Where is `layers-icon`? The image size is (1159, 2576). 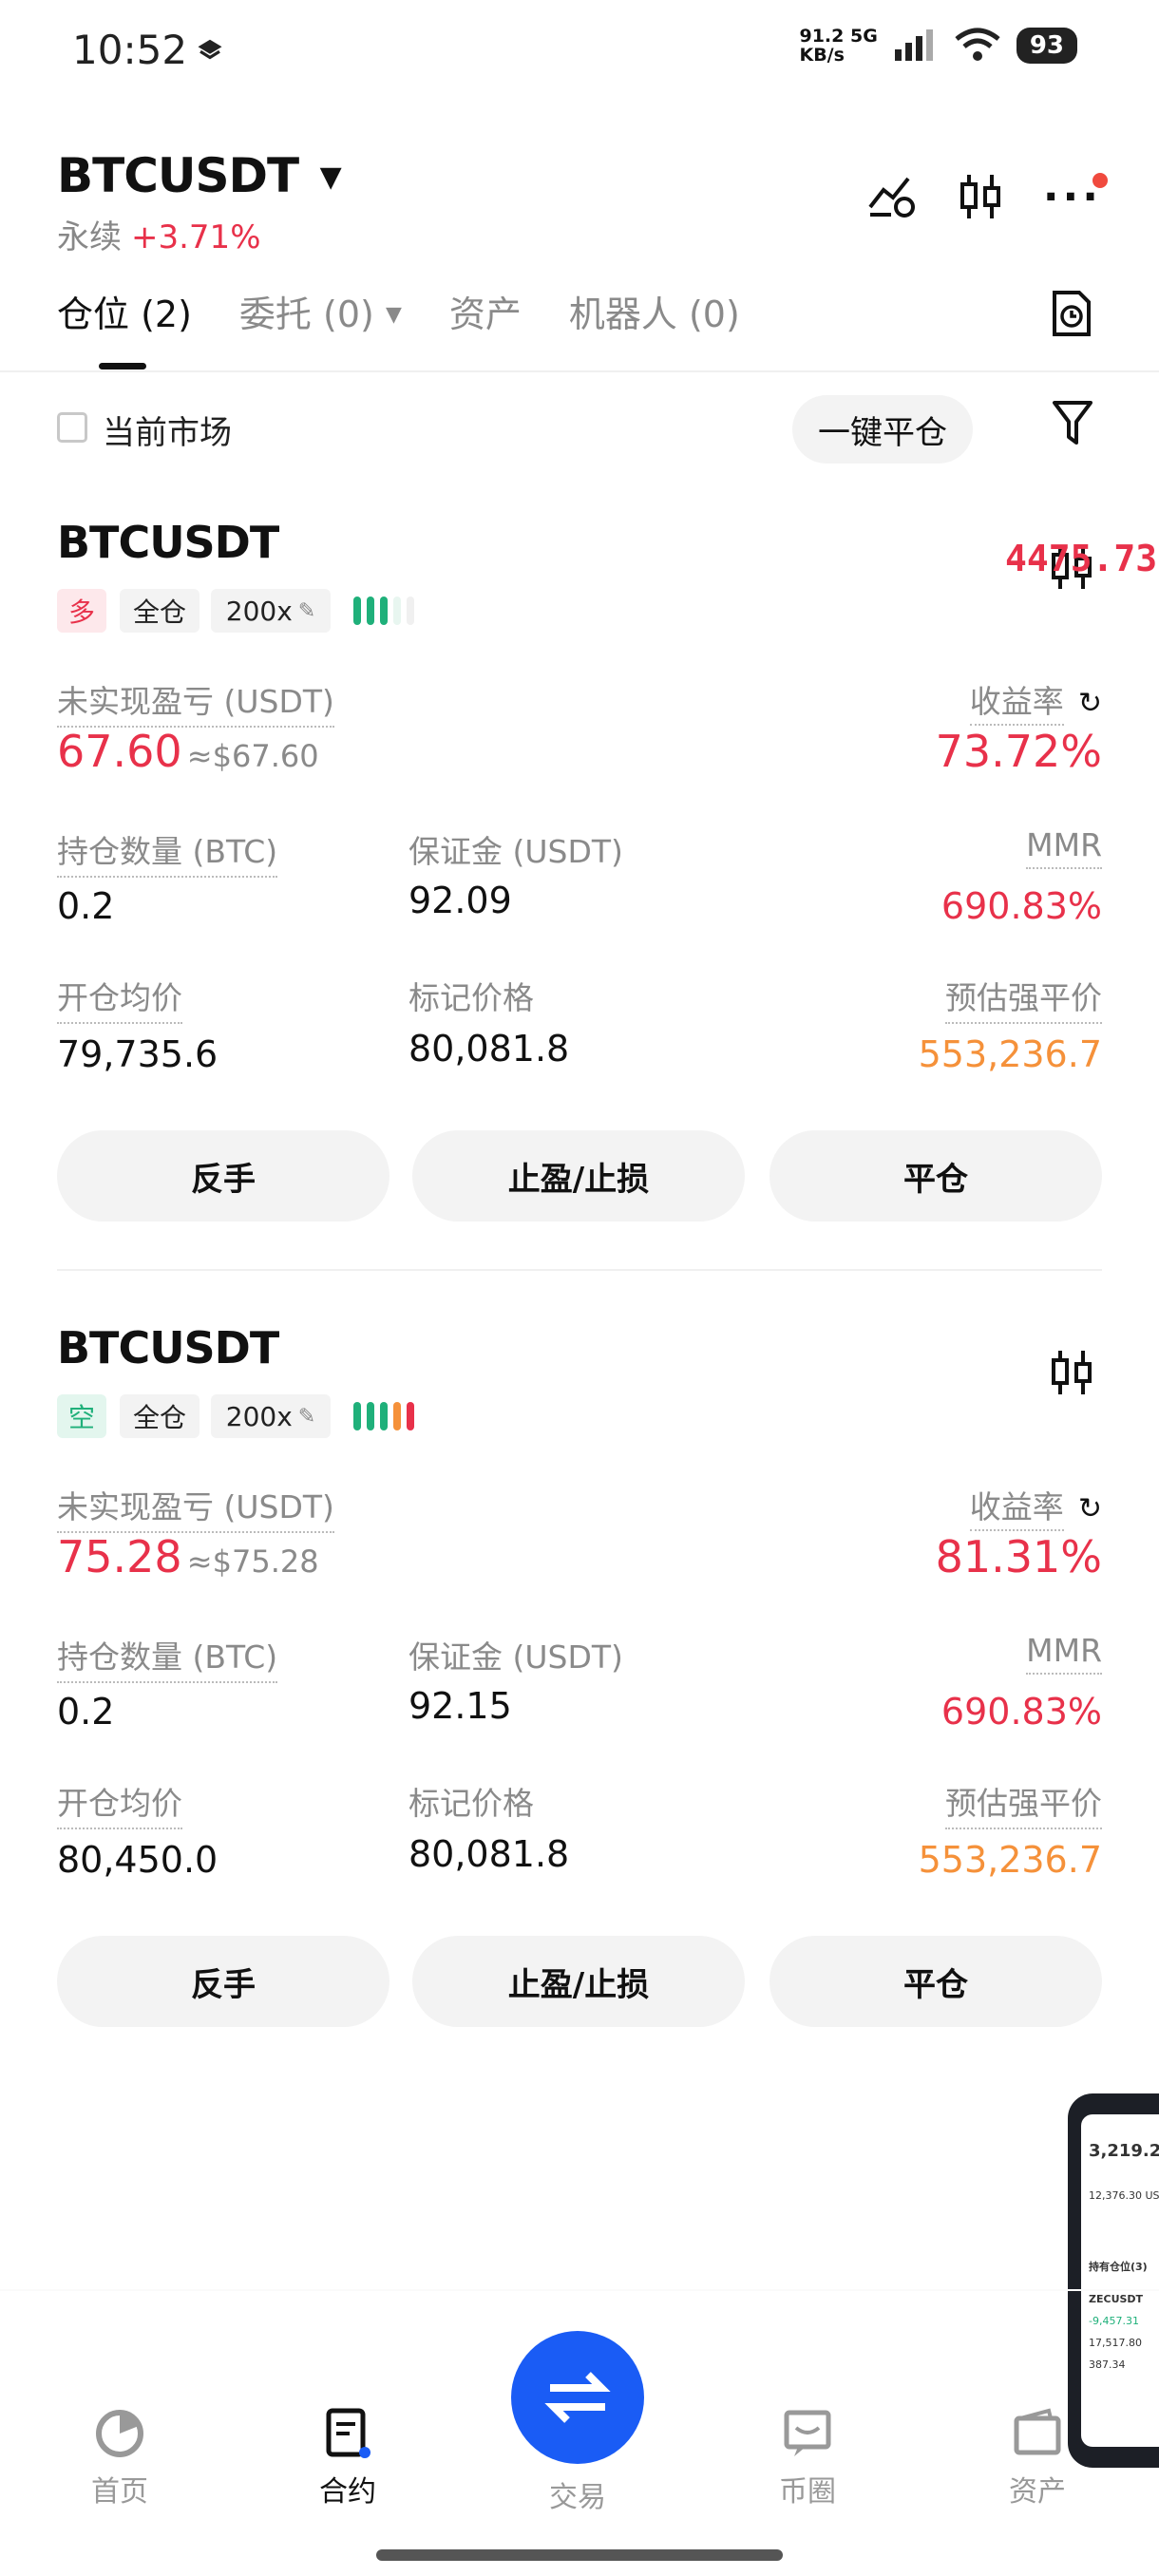 layers-icon is located at coordinates (210, 49).